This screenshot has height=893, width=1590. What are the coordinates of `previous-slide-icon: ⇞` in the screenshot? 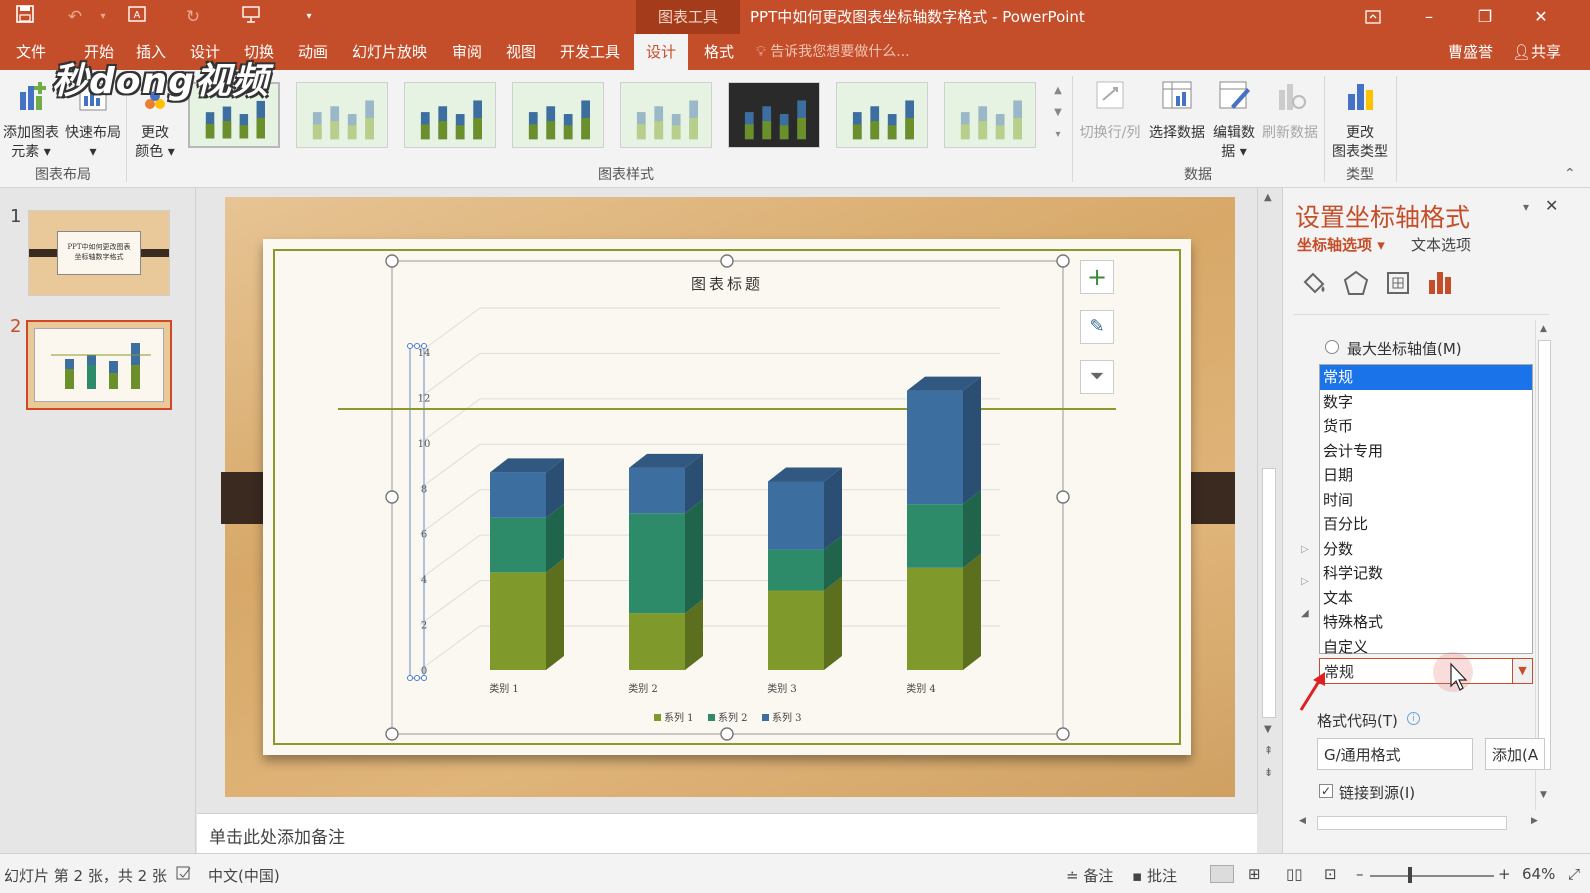 It's located at (1268, 750).